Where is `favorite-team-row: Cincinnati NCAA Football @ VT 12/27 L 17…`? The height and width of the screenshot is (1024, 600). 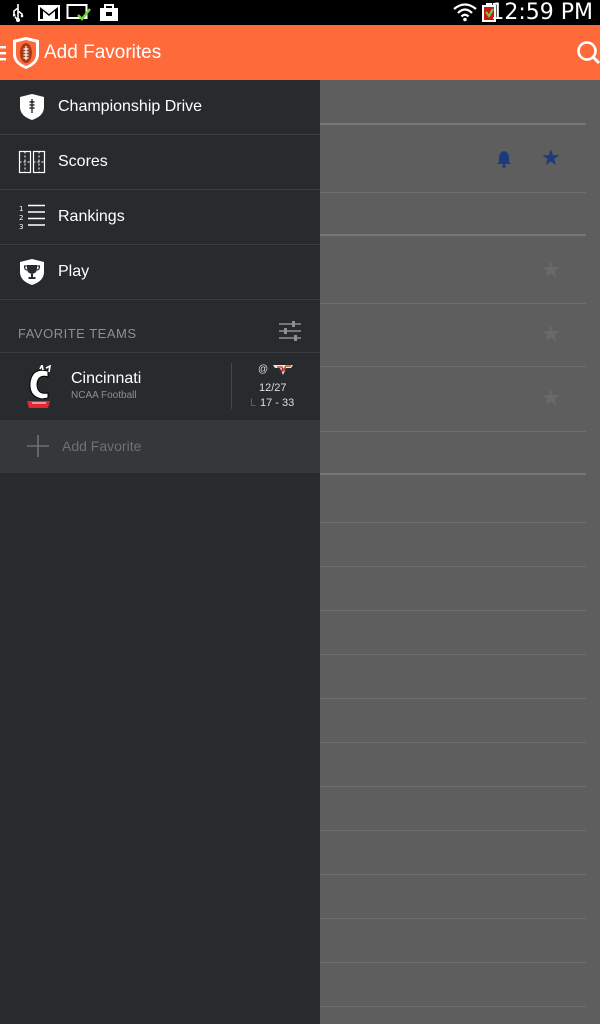
favorite-team-row: Cincinnati NCAA Football @ VT 12/27 L 17… is located at coordinates (160, 386).